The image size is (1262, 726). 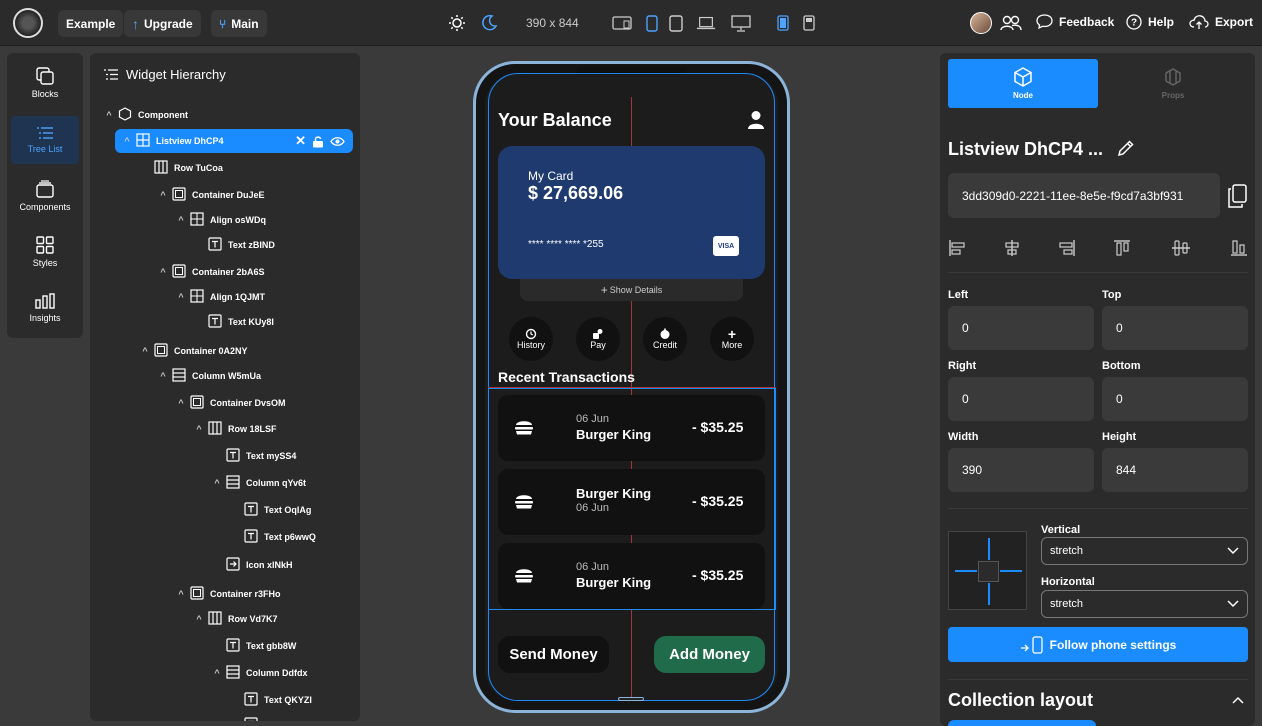 What do you see at coordinates (225, 115) in the screenshot?
I see `tree-row: ^ Component` at bounding box center [225, 115].